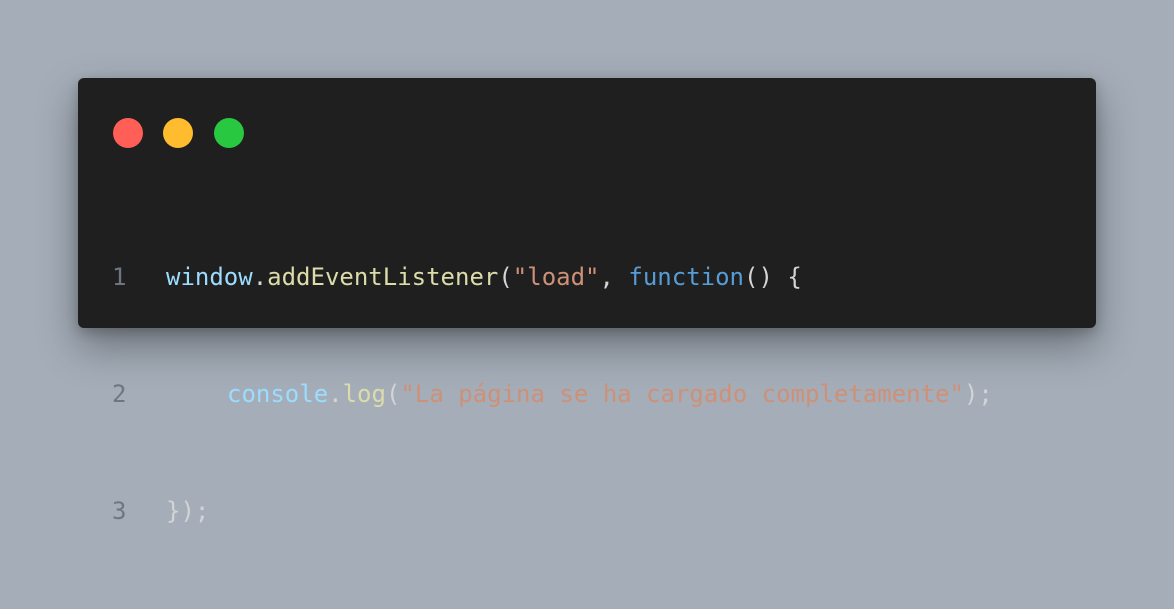 This screenshot has width=1174, height=609. I want to click on minimize-window-button, so click(178, 133).